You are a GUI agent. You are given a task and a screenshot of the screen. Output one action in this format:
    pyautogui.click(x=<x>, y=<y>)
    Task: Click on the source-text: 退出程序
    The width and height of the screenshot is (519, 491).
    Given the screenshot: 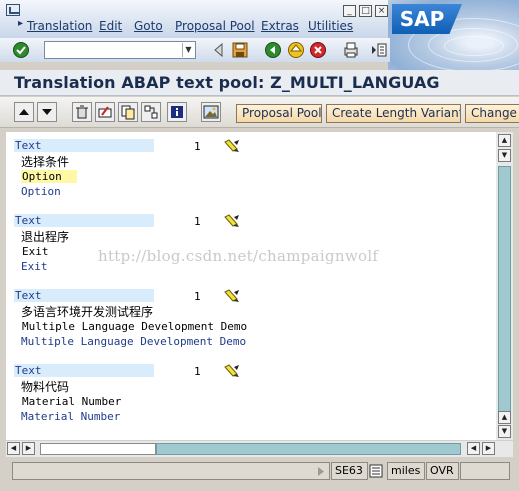 What is the action you would take?
    pyautogui.click(x=45, y=237)
    